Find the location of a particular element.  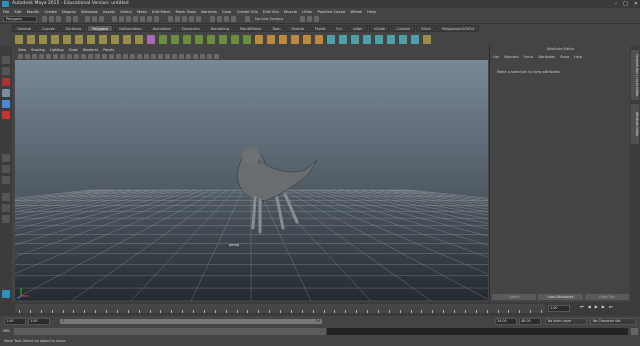

textured-icon is located at coordinates (146, 56).